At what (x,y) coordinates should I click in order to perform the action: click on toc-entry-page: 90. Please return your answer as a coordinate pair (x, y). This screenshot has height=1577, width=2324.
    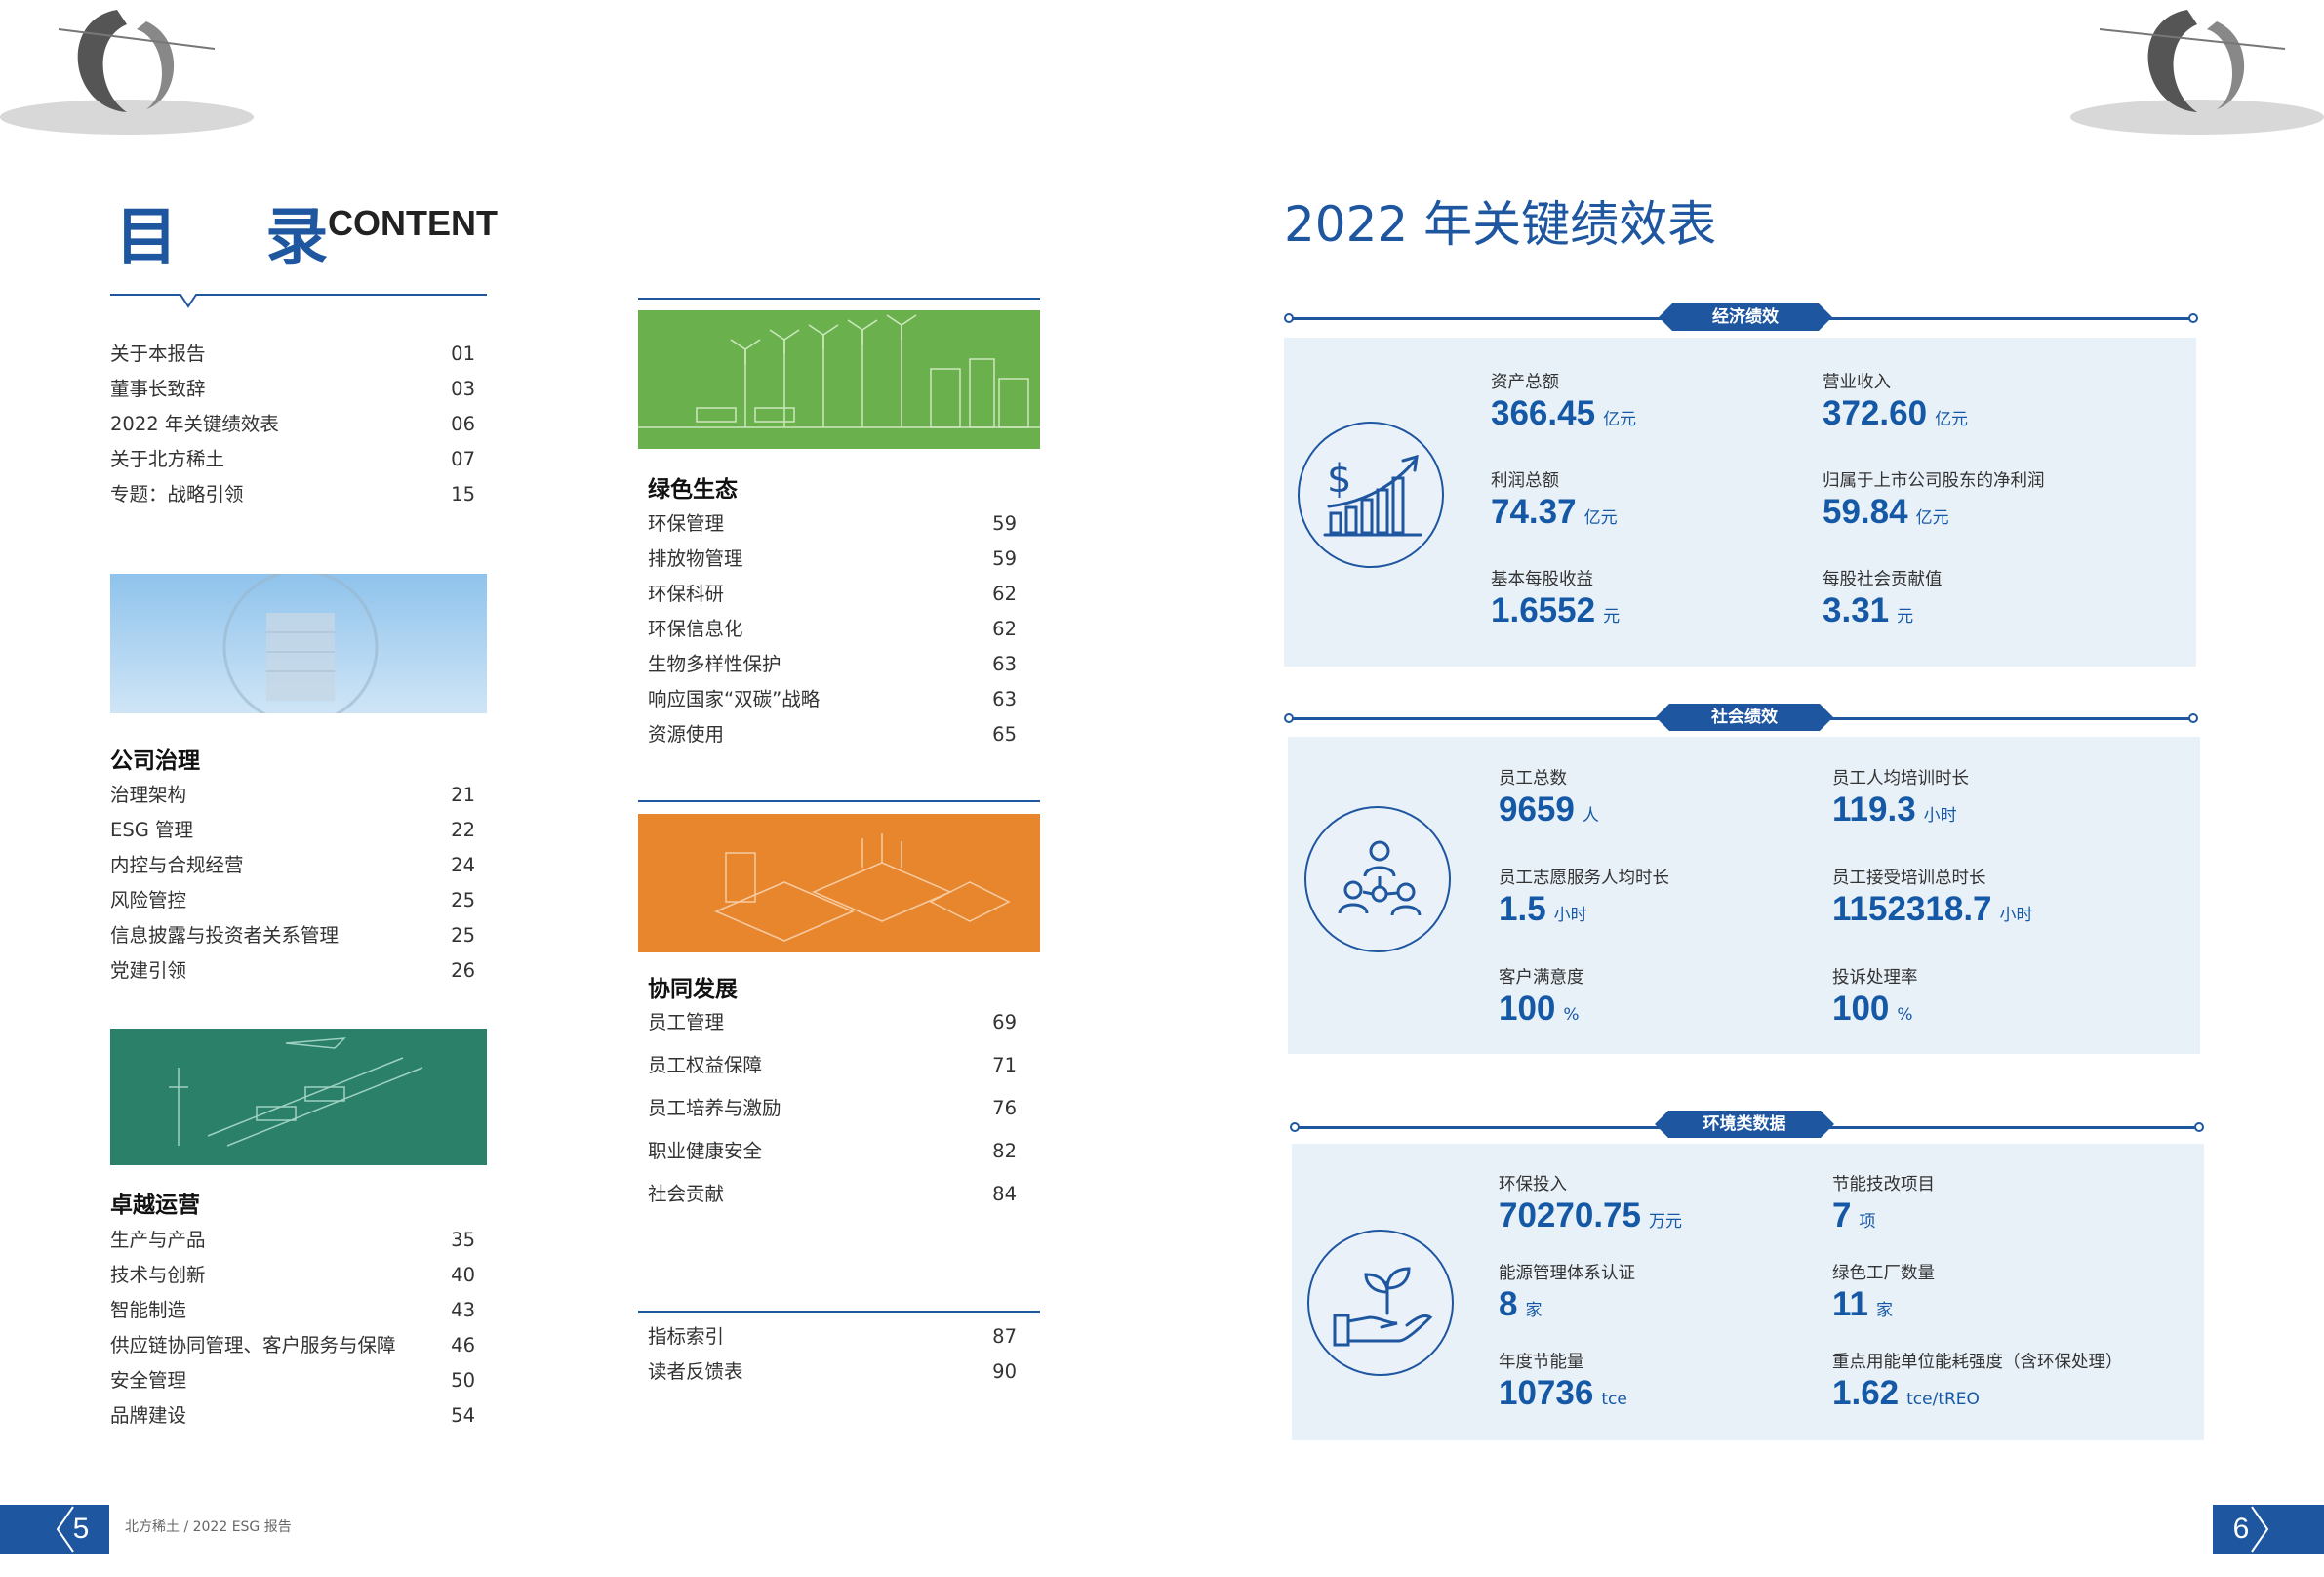
    Looking at the image, I should click on (1004, 1371).